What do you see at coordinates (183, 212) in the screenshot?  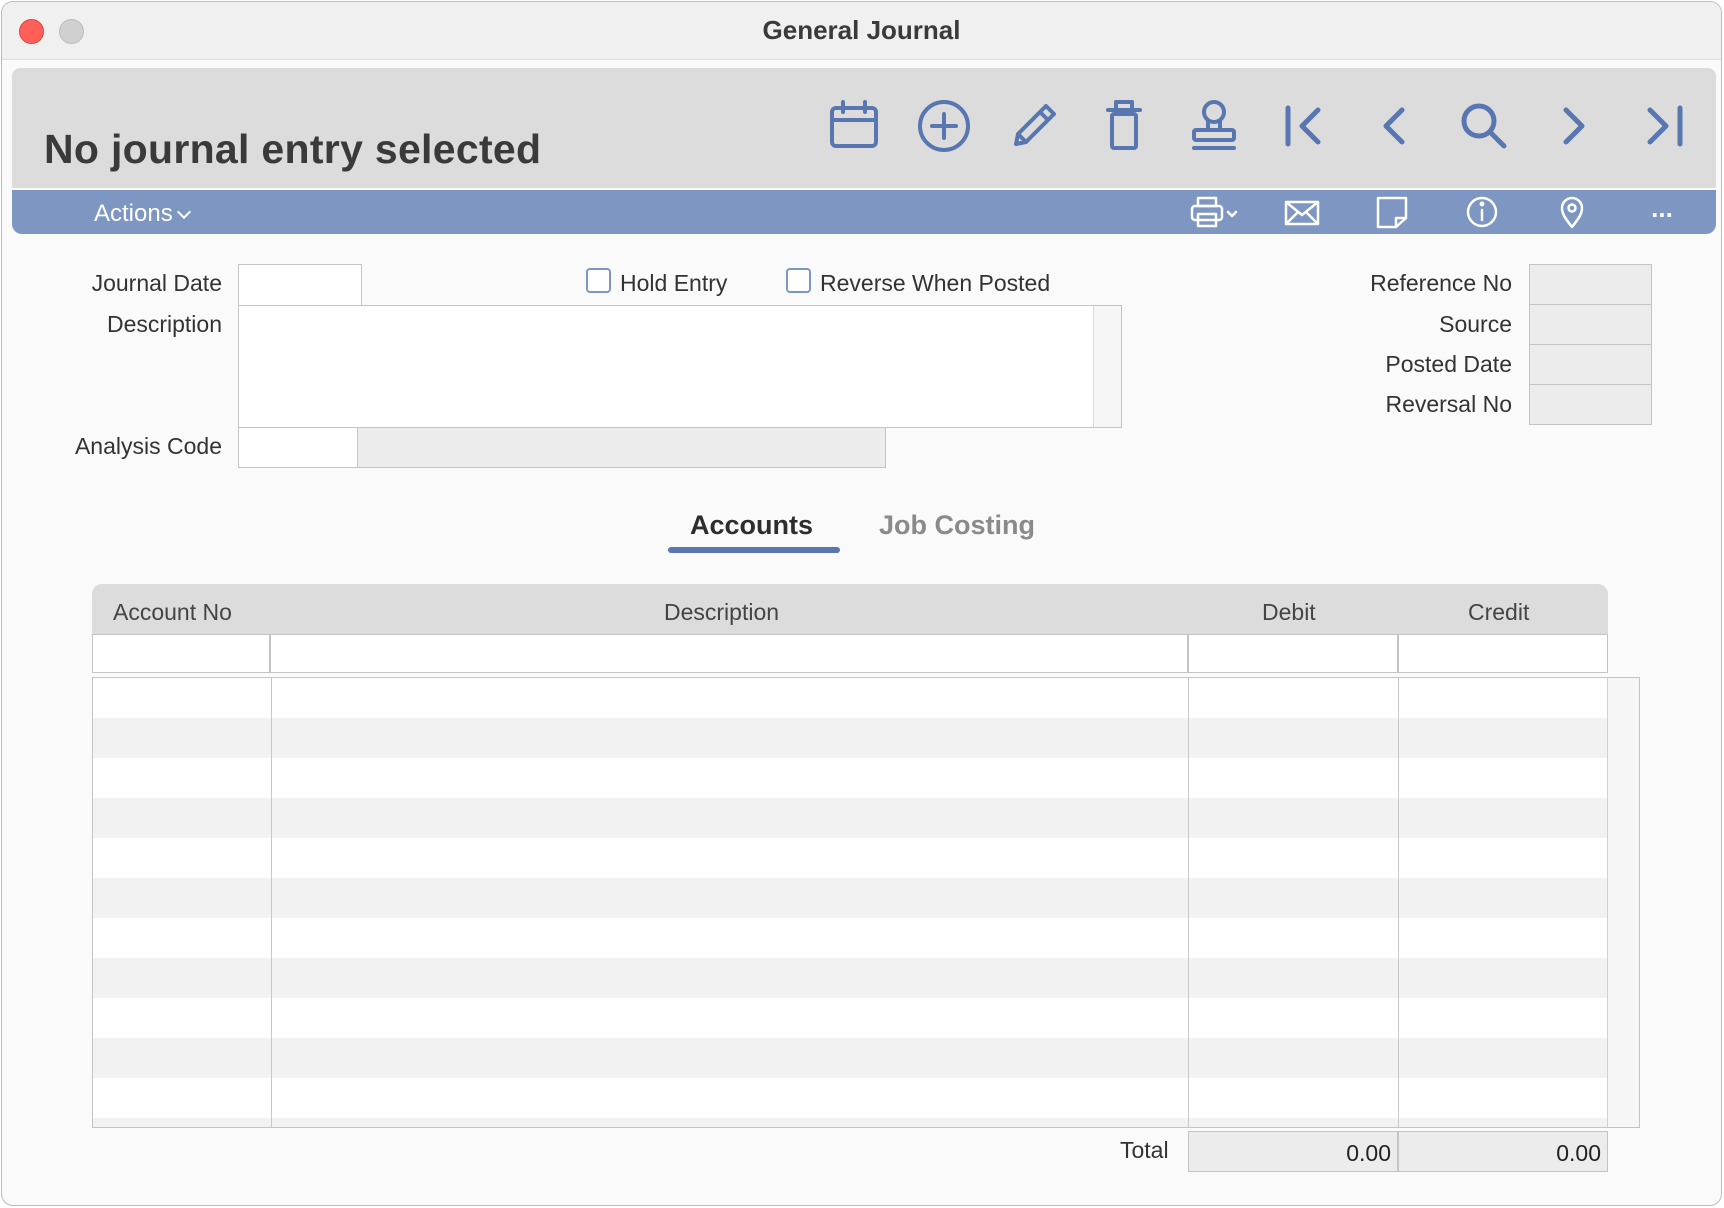 I see `chevron-down-icon` at bounding box center [183, 212].